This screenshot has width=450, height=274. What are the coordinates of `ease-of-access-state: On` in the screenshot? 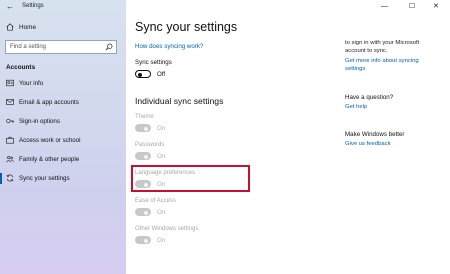 It's located at (161, 212).